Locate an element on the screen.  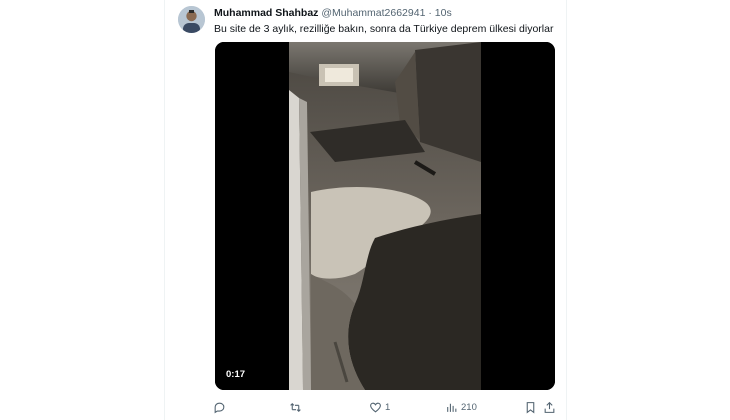
reply-icon is located at coordinates (219, 407).